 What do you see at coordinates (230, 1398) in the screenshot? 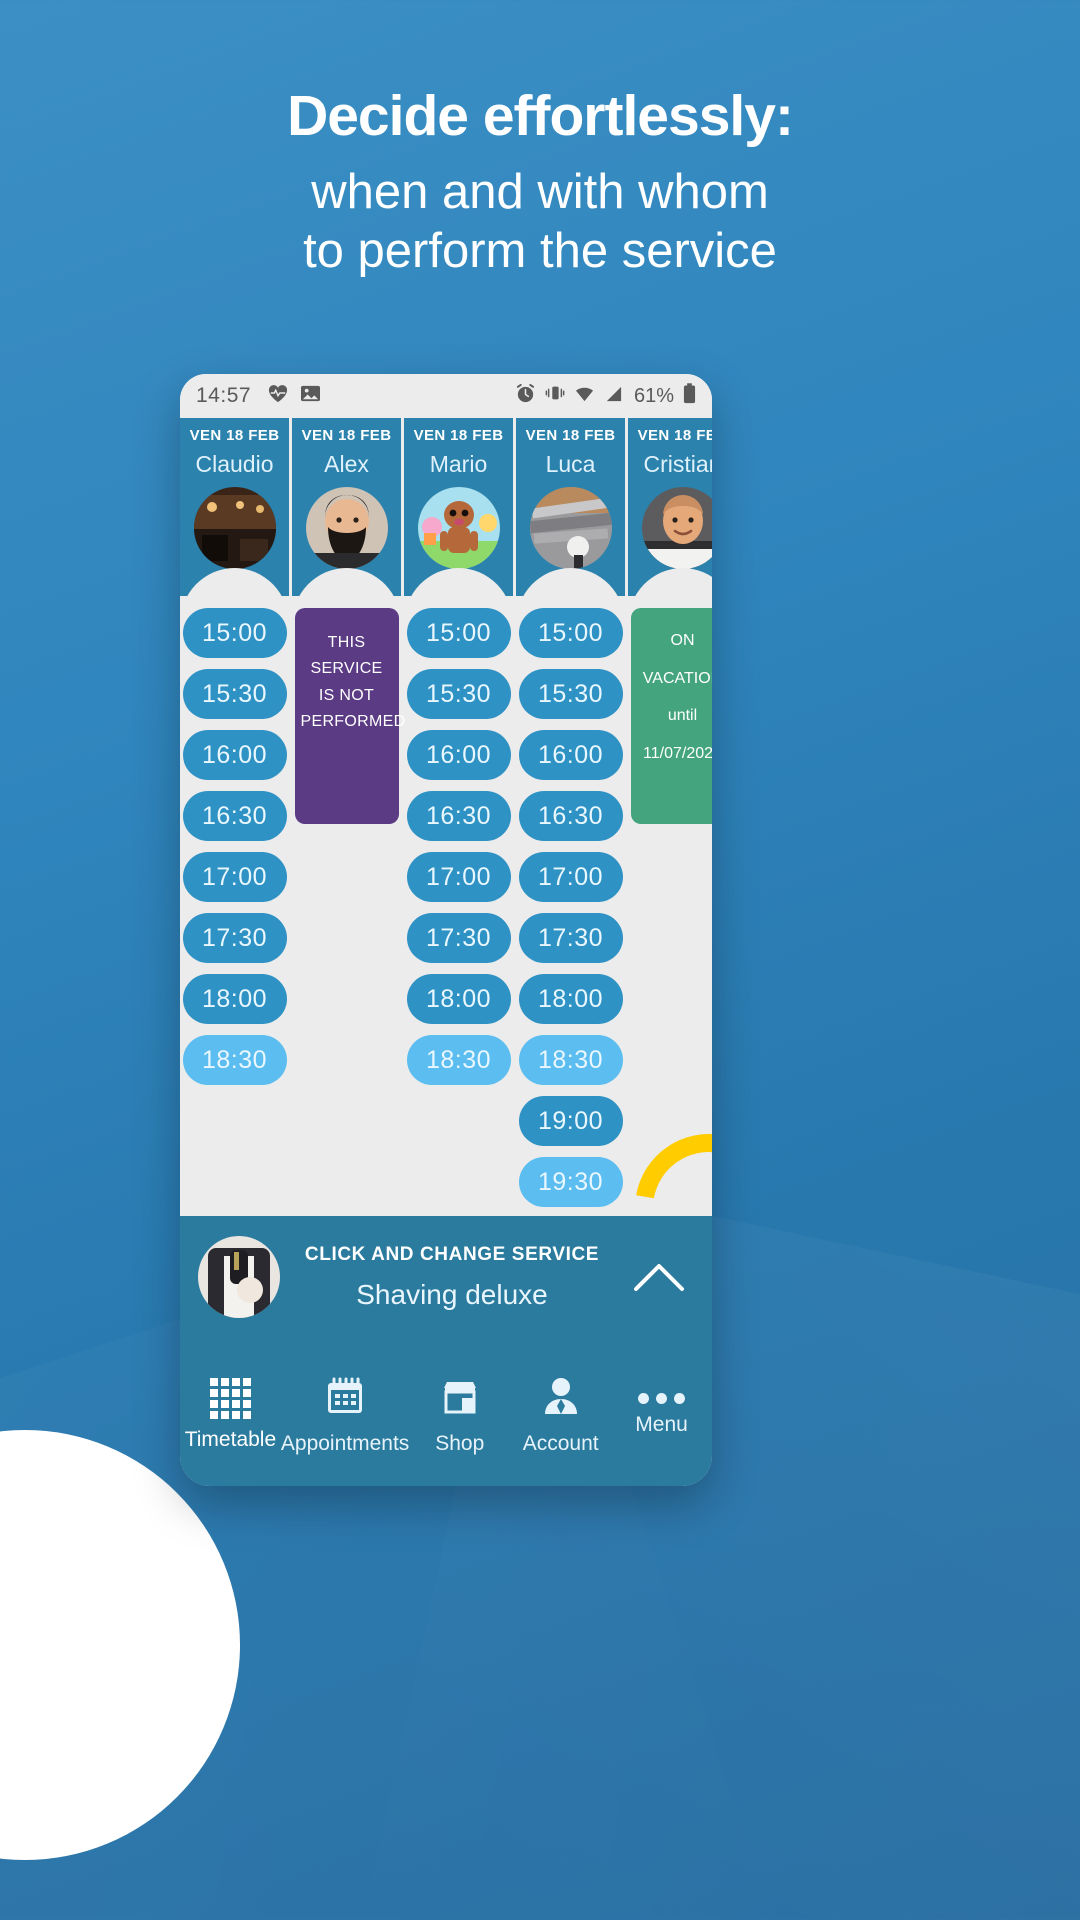
I see `grid-icon` at bounding box center [230, 1398].